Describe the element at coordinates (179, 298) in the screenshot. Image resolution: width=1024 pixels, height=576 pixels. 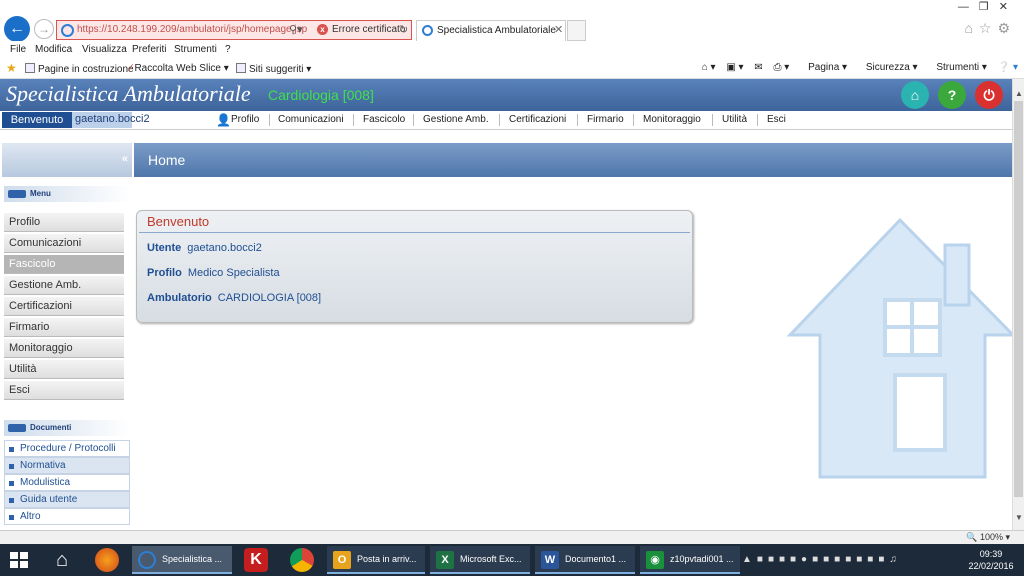
I see `card-key: Ambulatorio` at that location.